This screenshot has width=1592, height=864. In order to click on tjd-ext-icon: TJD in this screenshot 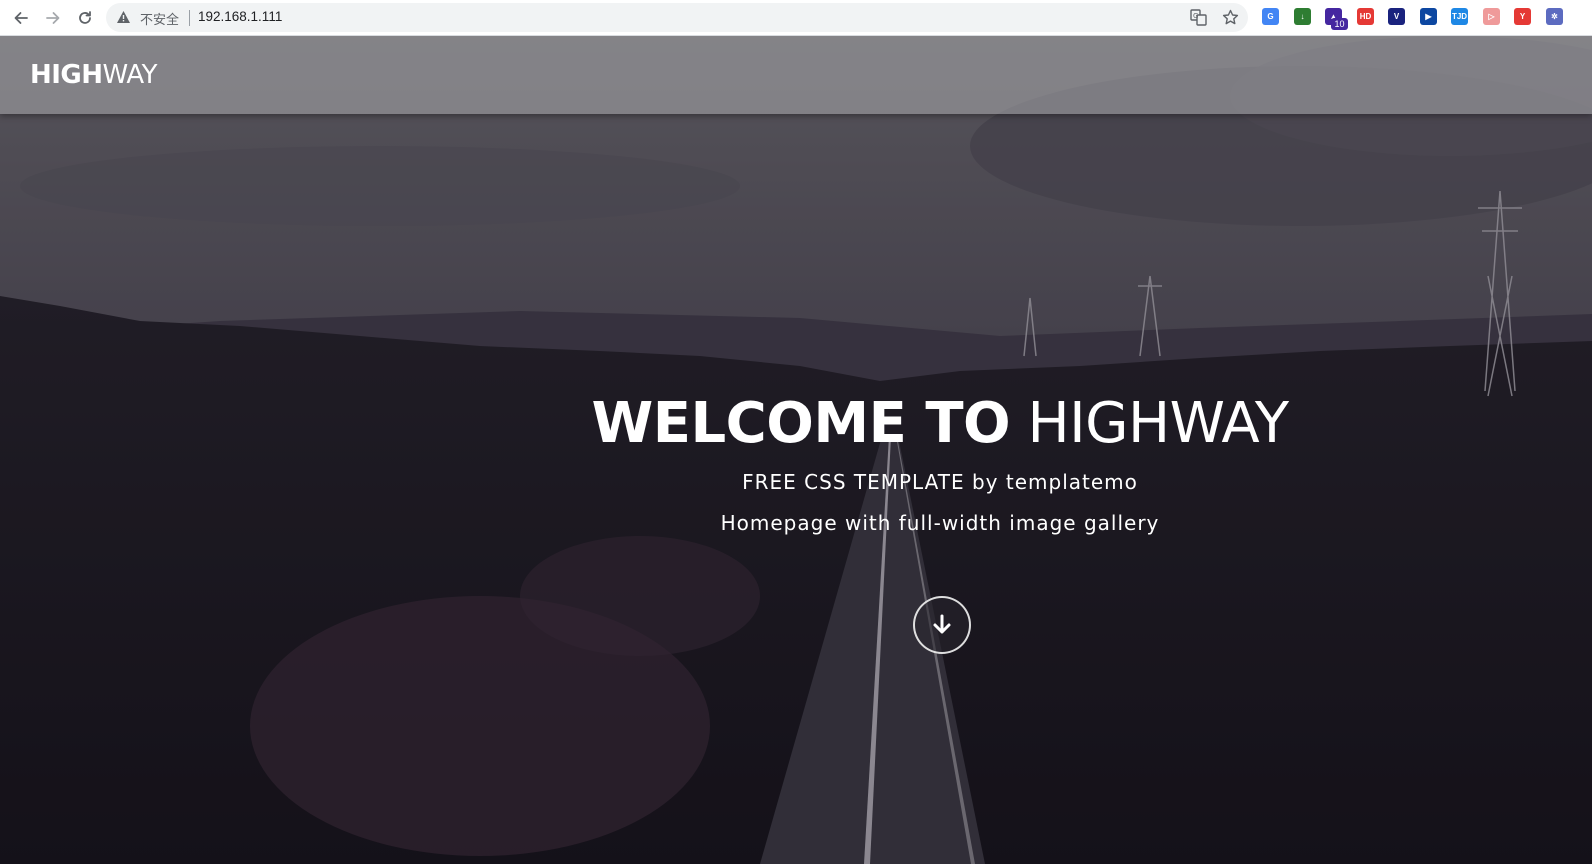, I will do `click(1459, 16)`.